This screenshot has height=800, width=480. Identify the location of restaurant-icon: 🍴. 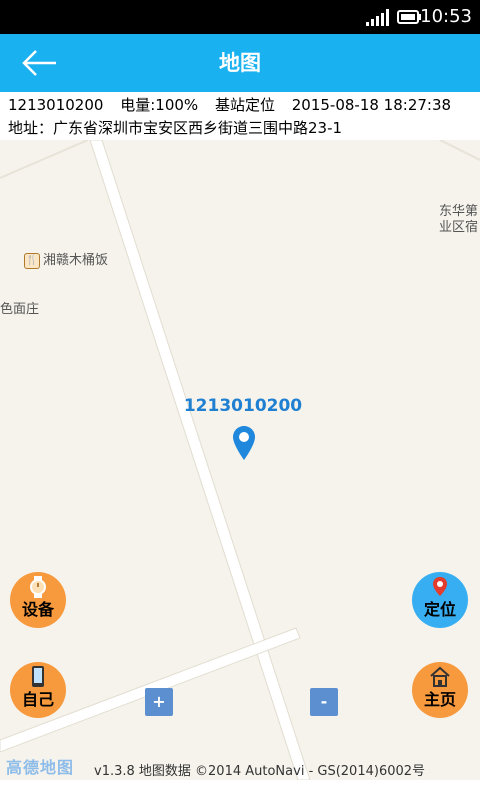
(32, 260).